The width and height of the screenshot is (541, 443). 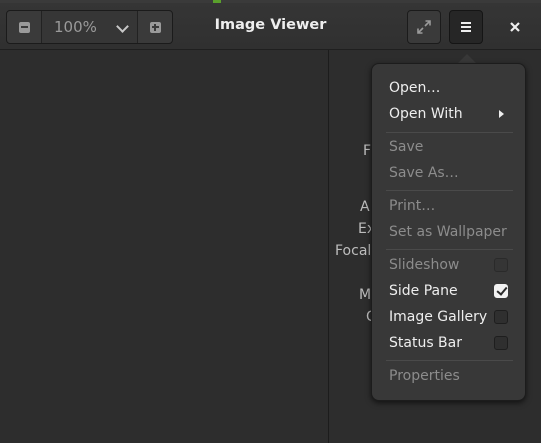 What do you see at coordinates (501, 265) in the screenshot?
I see `slideshow-checkbox` at bounding box center [501, 265].